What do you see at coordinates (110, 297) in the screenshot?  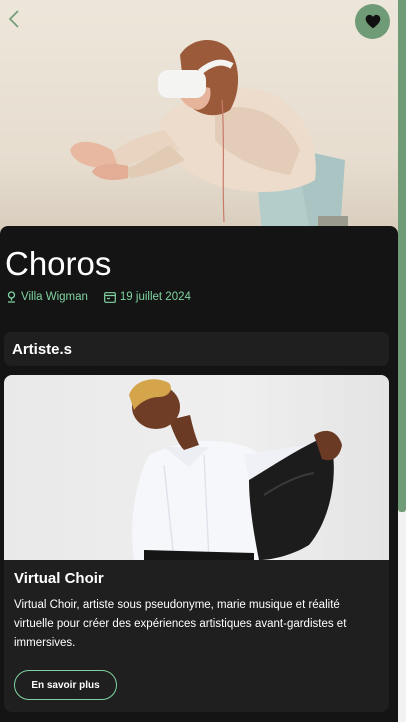 I see `calendar-icon` at bounding box center [110, 297].